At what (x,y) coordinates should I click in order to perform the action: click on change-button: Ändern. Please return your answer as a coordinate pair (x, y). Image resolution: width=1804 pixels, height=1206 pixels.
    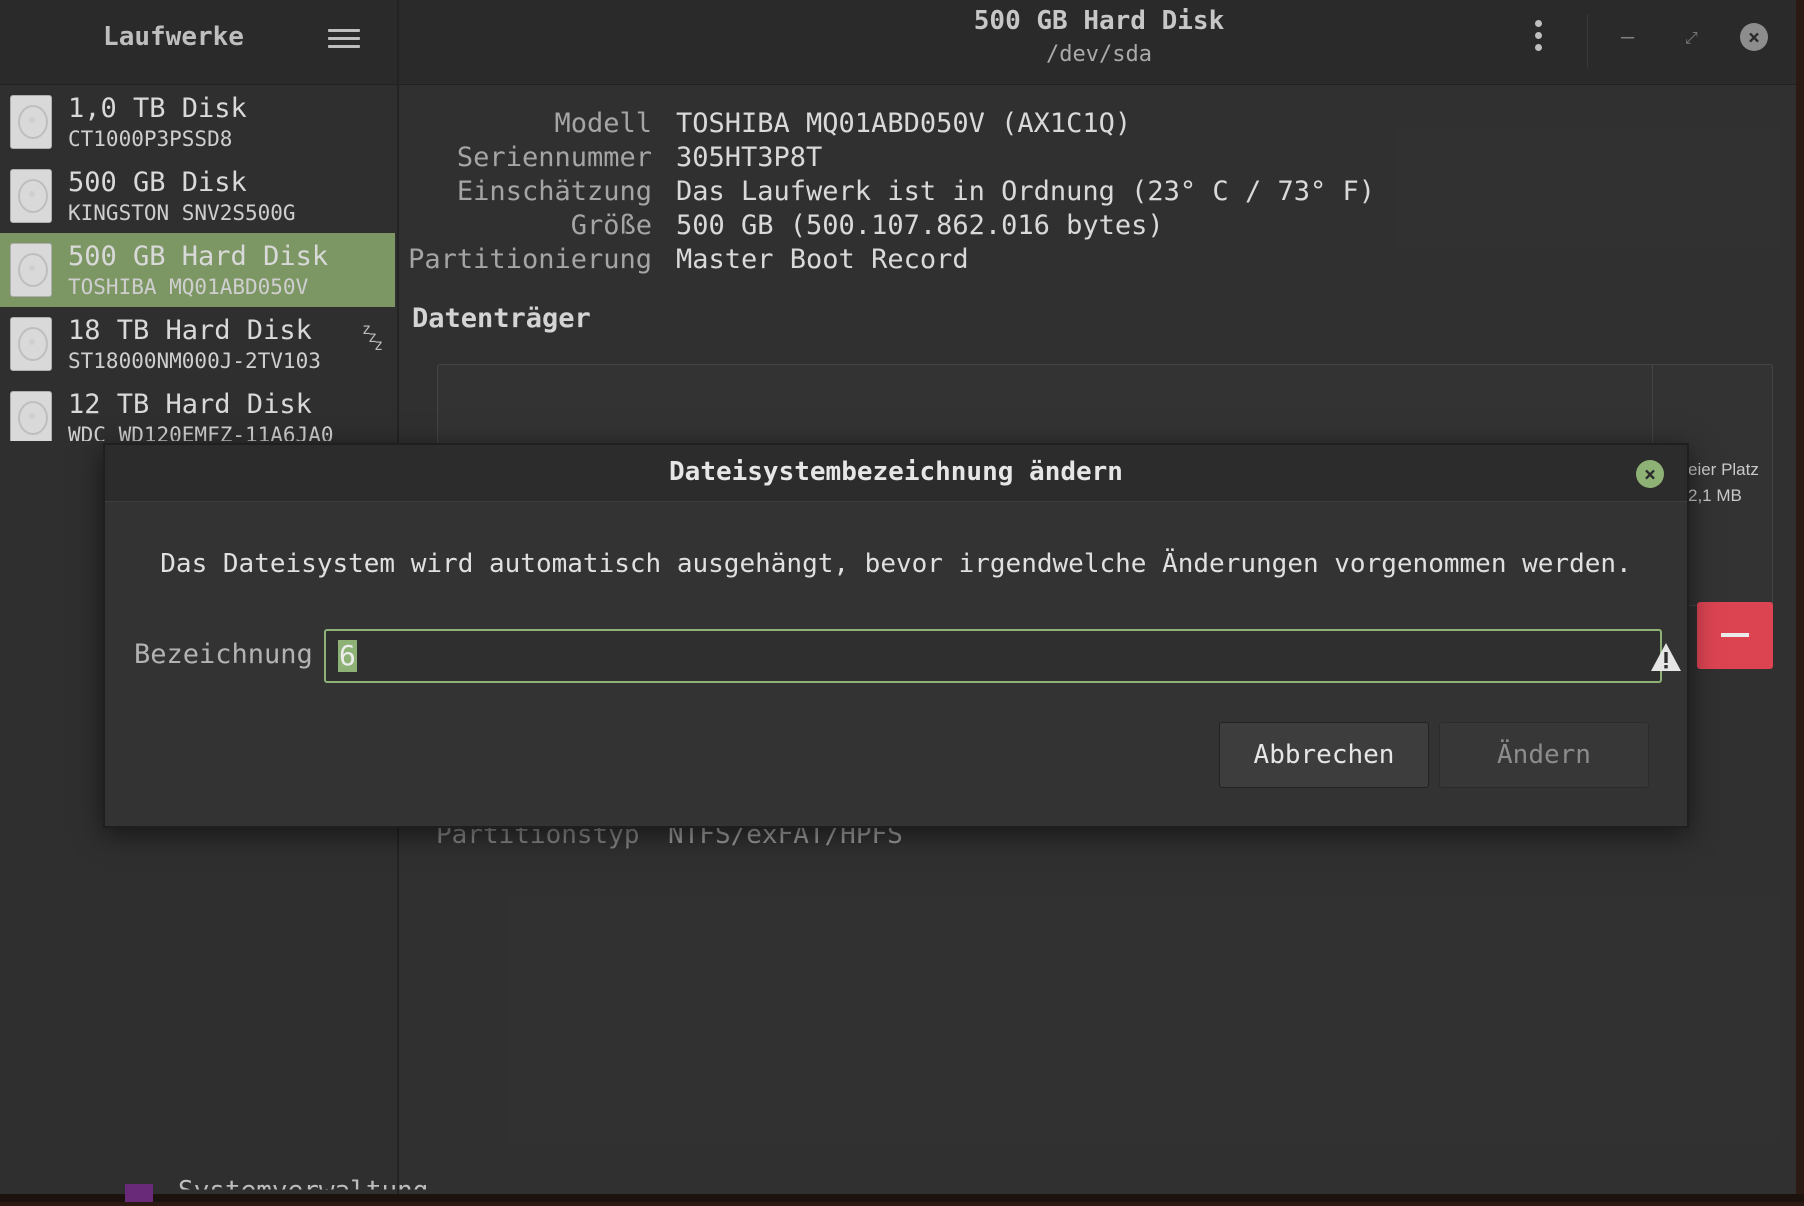
    Looking at the image, I should click on (1544, 755).